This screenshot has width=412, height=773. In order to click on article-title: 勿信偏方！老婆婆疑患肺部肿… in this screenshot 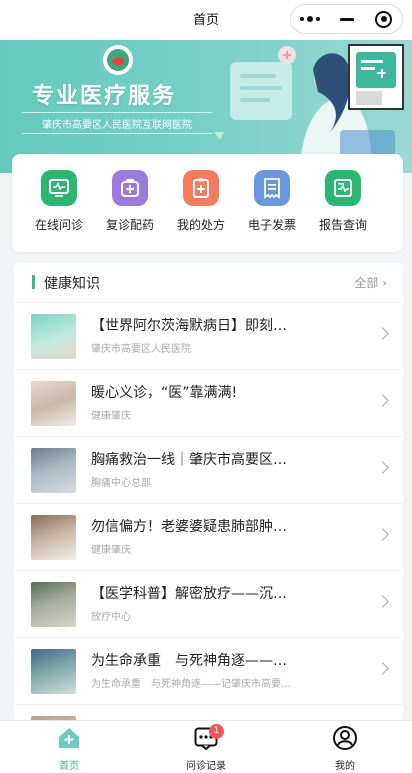, I will do `click(189, 527)`.